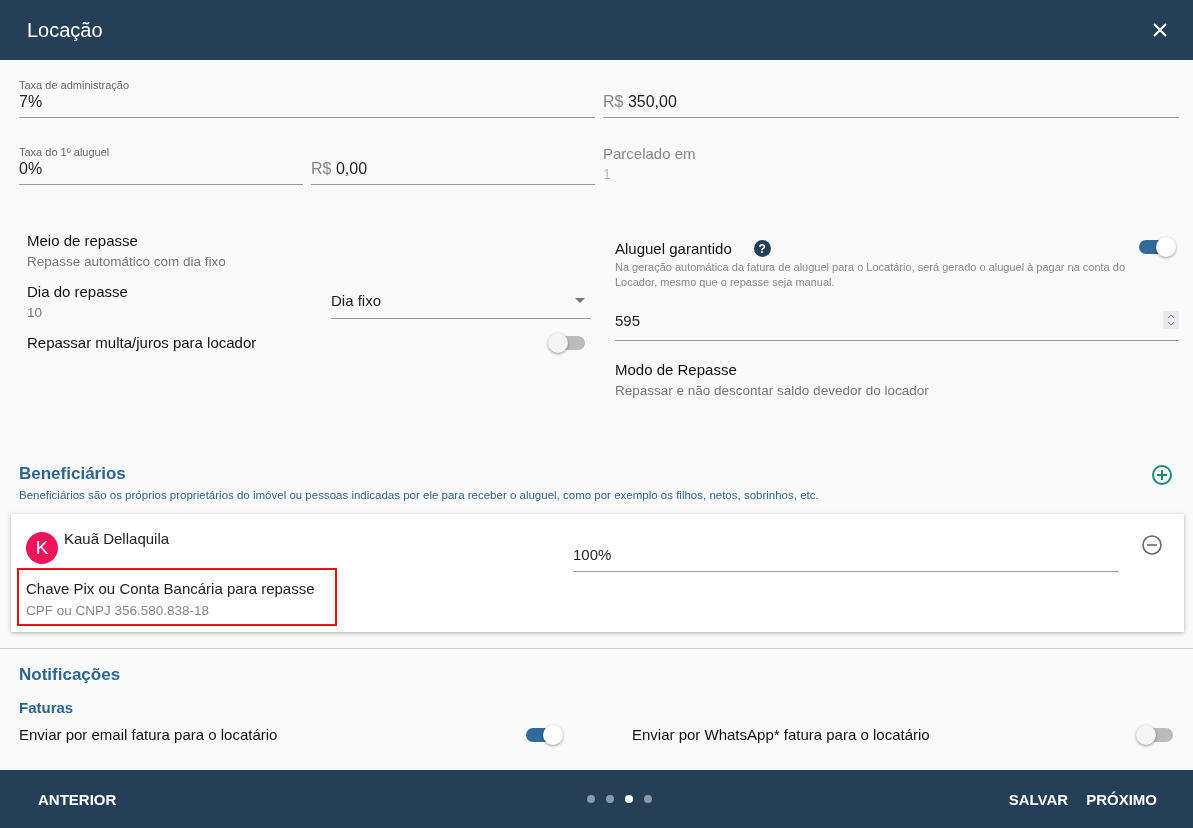  What do you see at coordinates (419, 495) in the screenshot?
I see `section-description: Beneficiários são os próprios proprietários do imóvel ou pessoas indicadas por ele para receber o aluguel, como por exemplo os filhos, netos, sobrinhos, etc.` at bounding box center [419, 495].